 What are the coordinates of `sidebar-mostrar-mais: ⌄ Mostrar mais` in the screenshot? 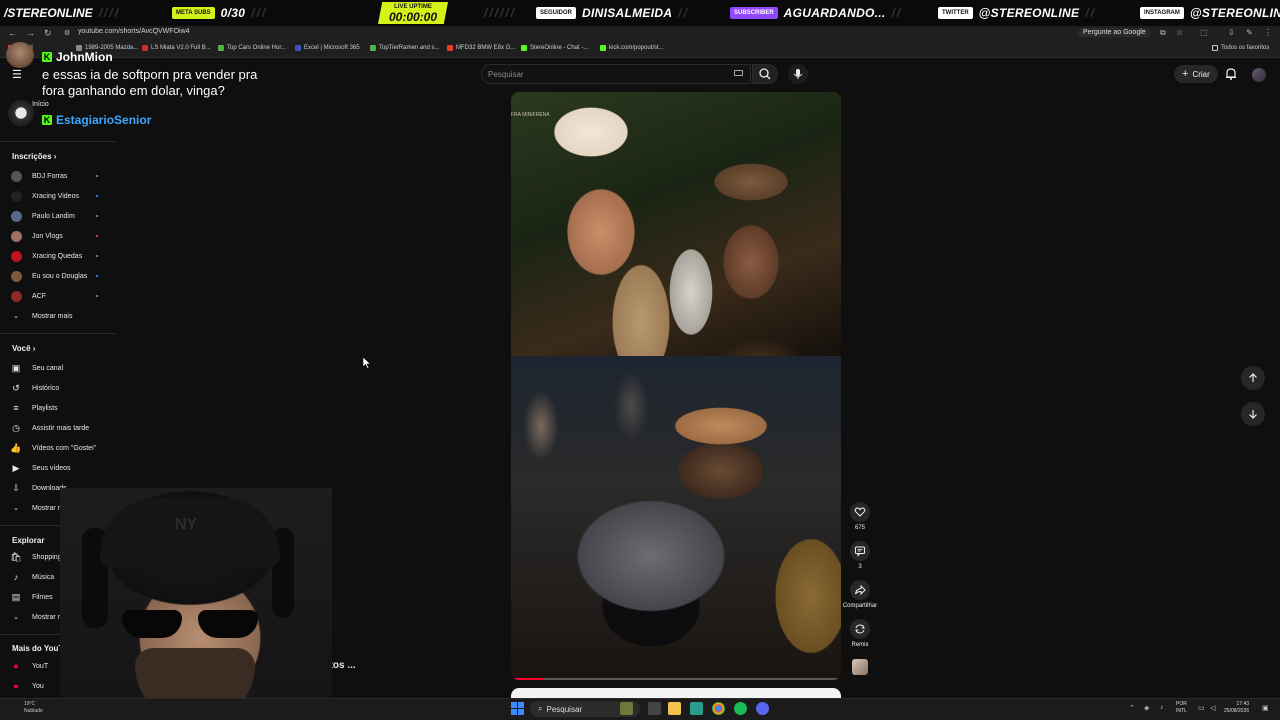 It's located at (60, 316).